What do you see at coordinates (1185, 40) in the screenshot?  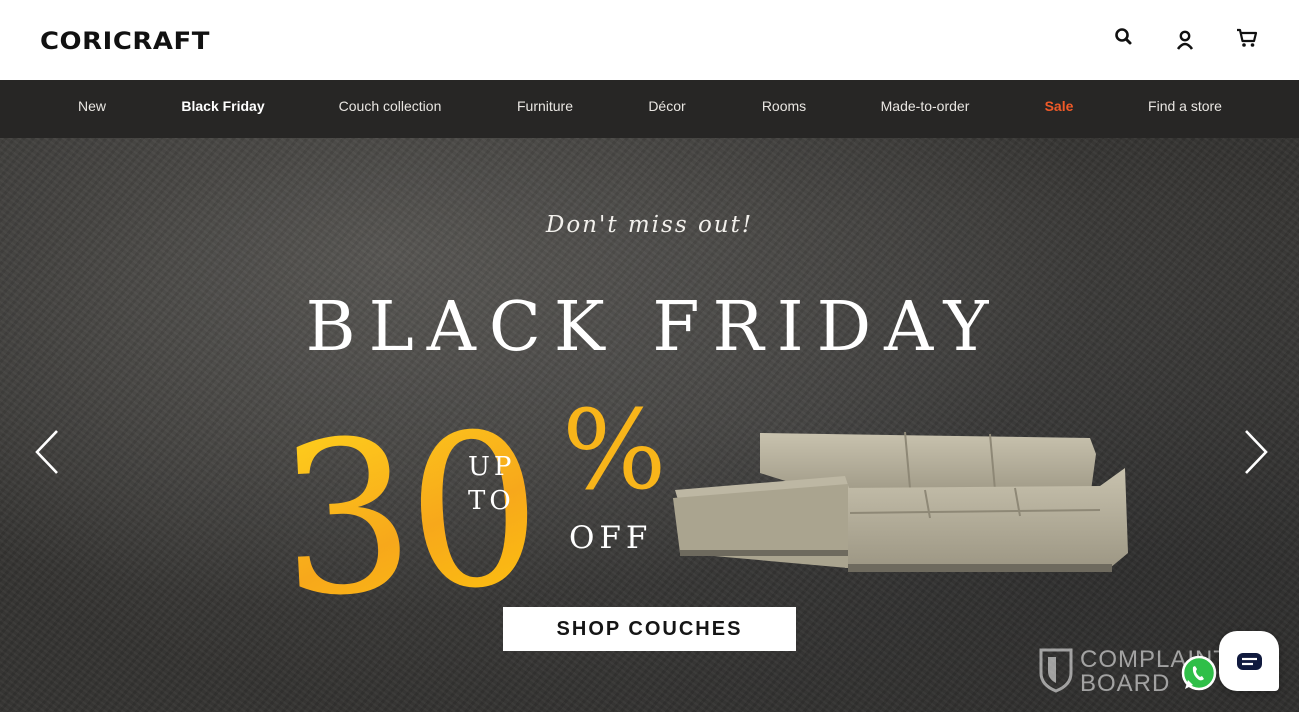 I see `account-icon` at bounding box center [1185, 40].